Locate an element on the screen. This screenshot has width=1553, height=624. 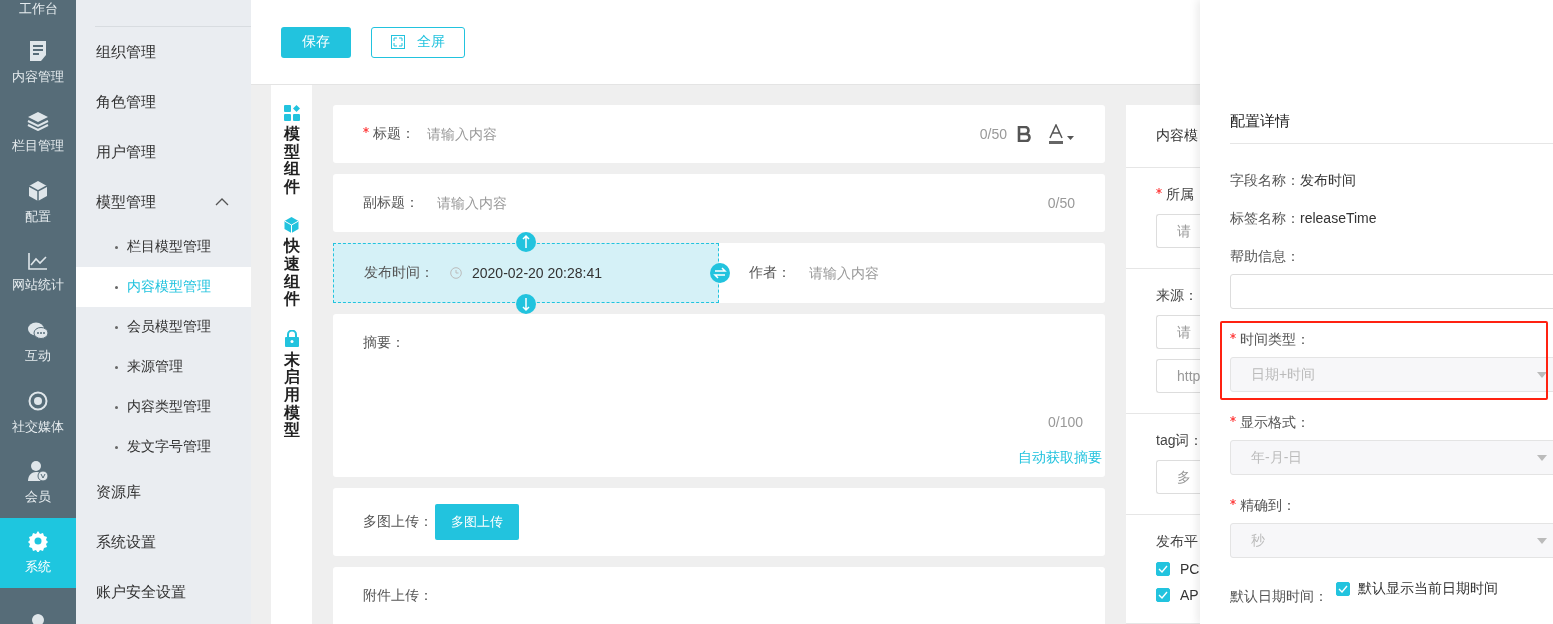
input-field: 多 is located at coordinates (1178, 477).